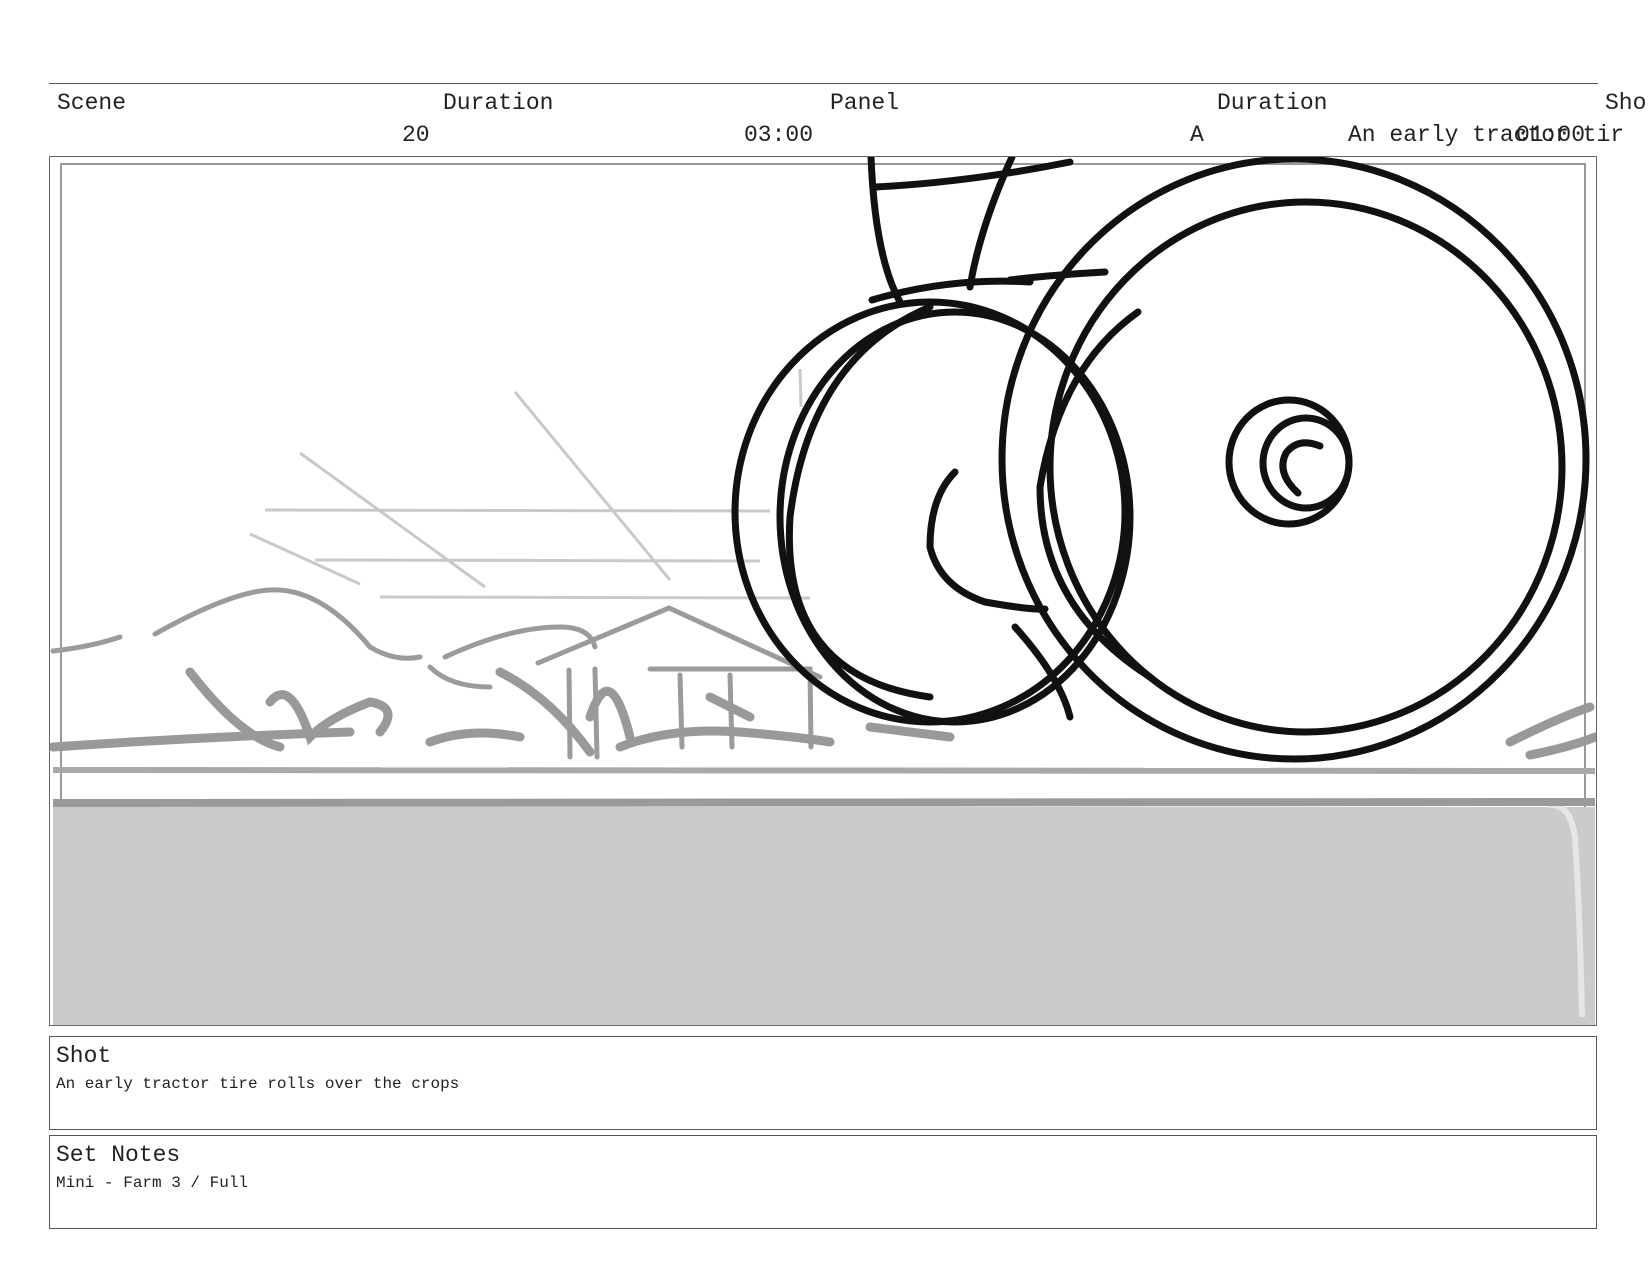 The image size is (1648, 1276). I want to click on scene-duration-label: Duration, so click(498, 103).